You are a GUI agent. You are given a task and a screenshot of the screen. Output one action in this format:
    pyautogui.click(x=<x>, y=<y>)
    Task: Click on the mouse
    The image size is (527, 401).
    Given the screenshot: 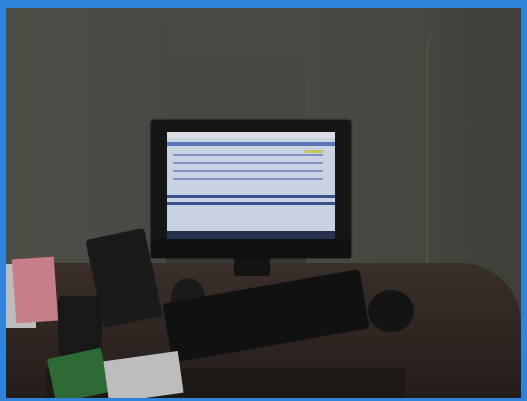 What is the action you would take?
    pyautogui.click(x=391, y=311)
    